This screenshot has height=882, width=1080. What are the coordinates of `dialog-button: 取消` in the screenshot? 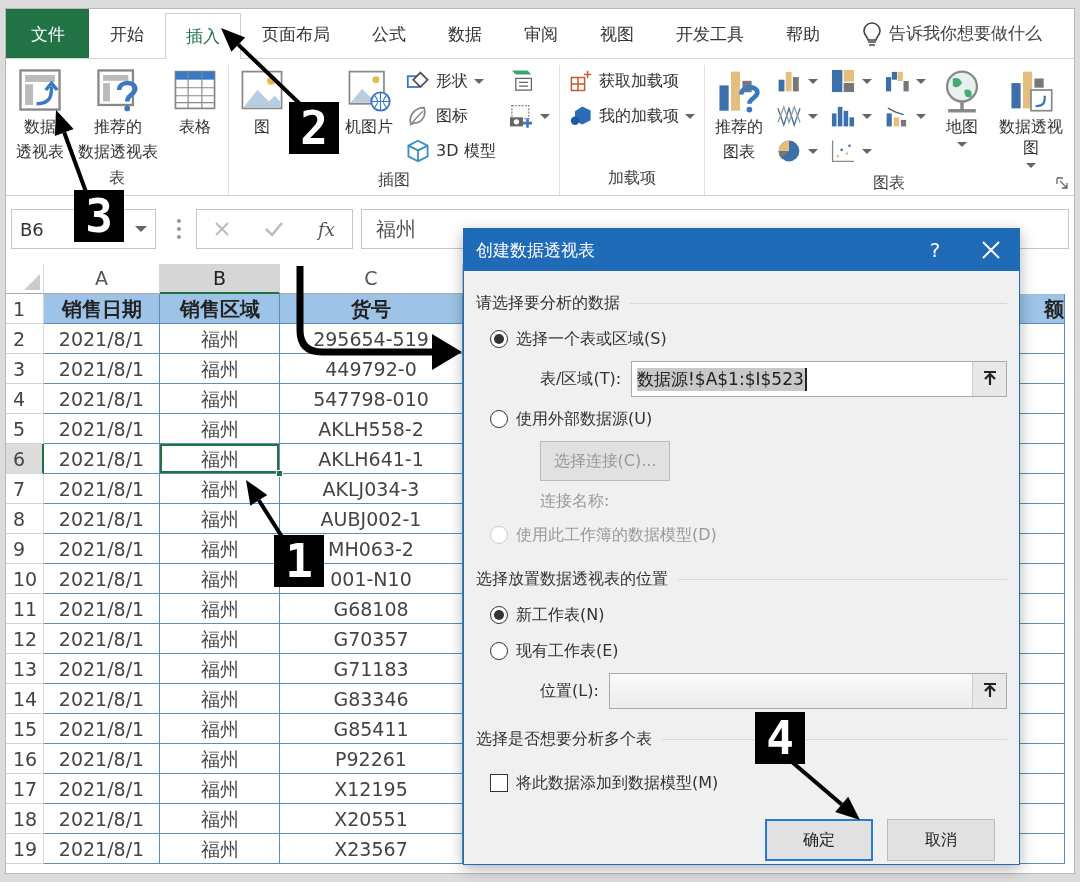 It's located at (941, 840).